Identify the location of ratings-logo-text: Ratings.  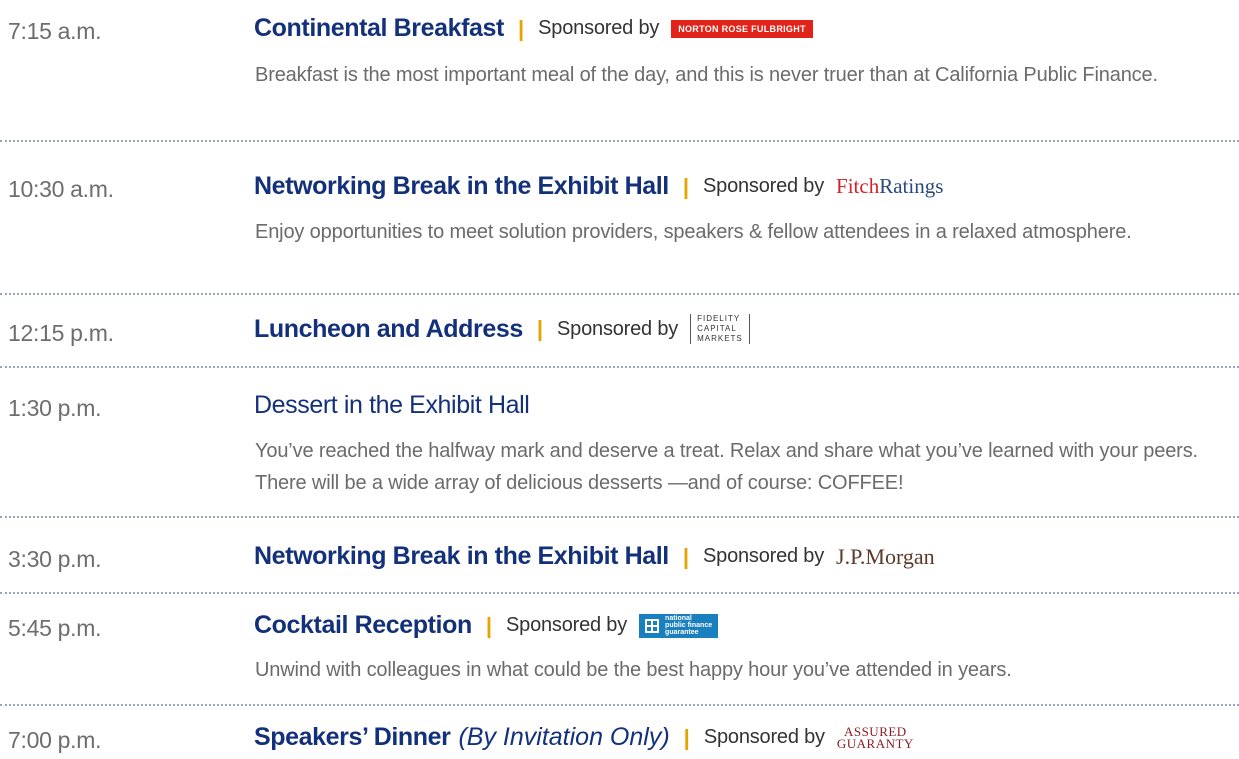
(911, 186).